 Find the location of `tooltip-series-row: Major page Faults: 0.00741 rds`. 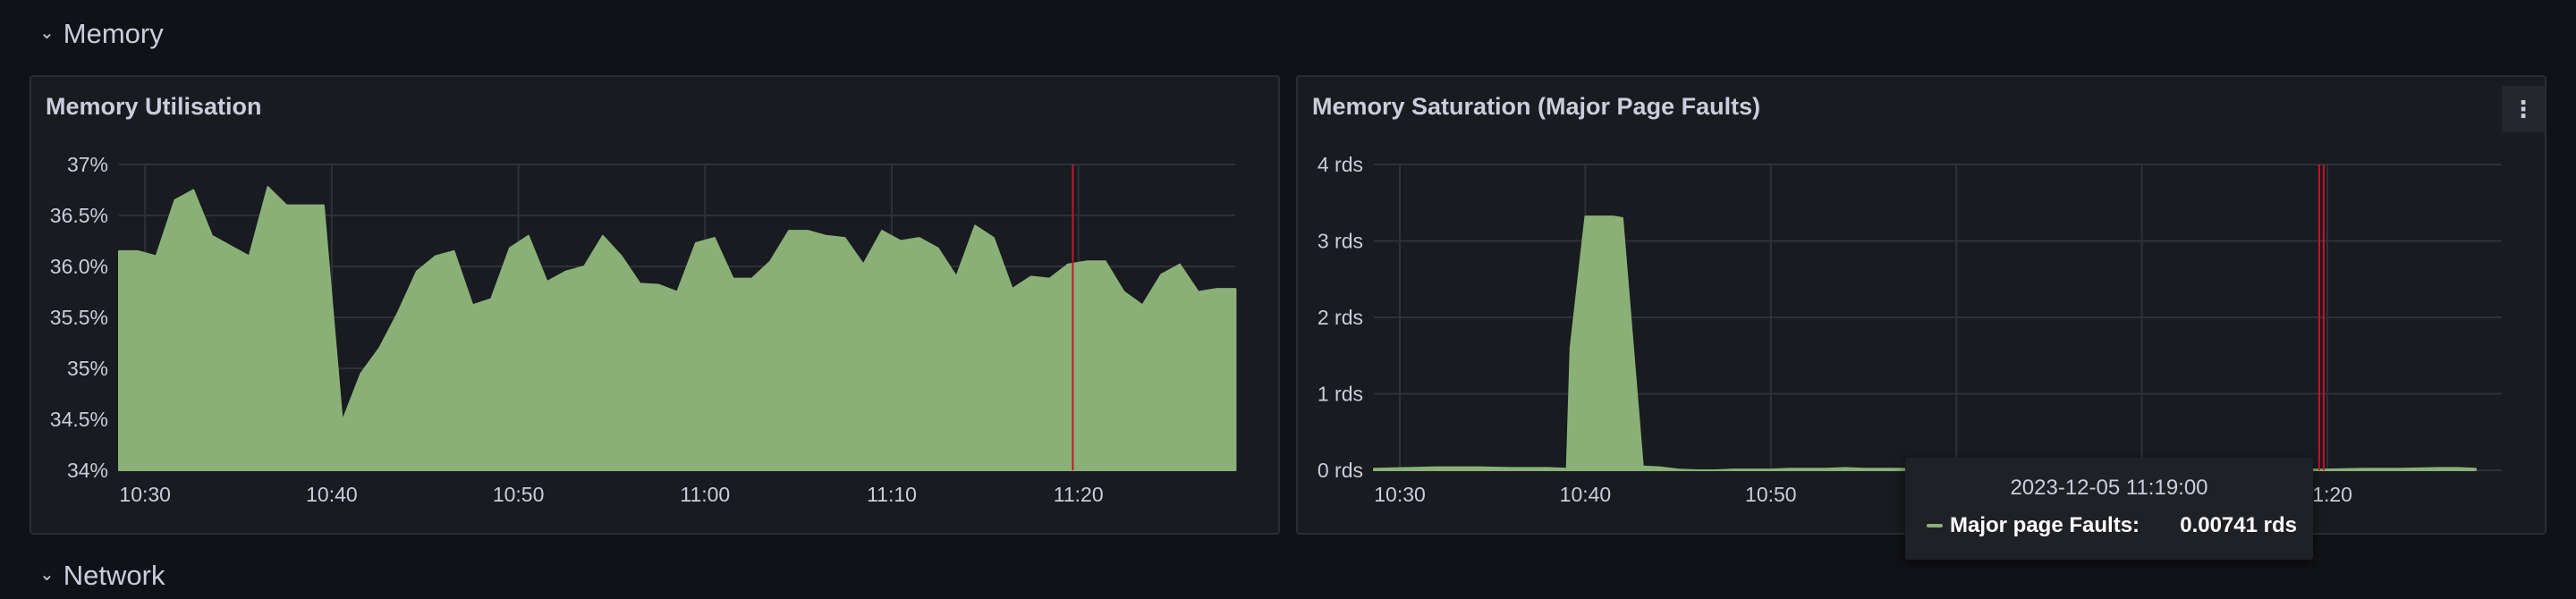

tooltip-series-row: Major page Faults: 0.00741 rds is located at coordinates (2112, 525).